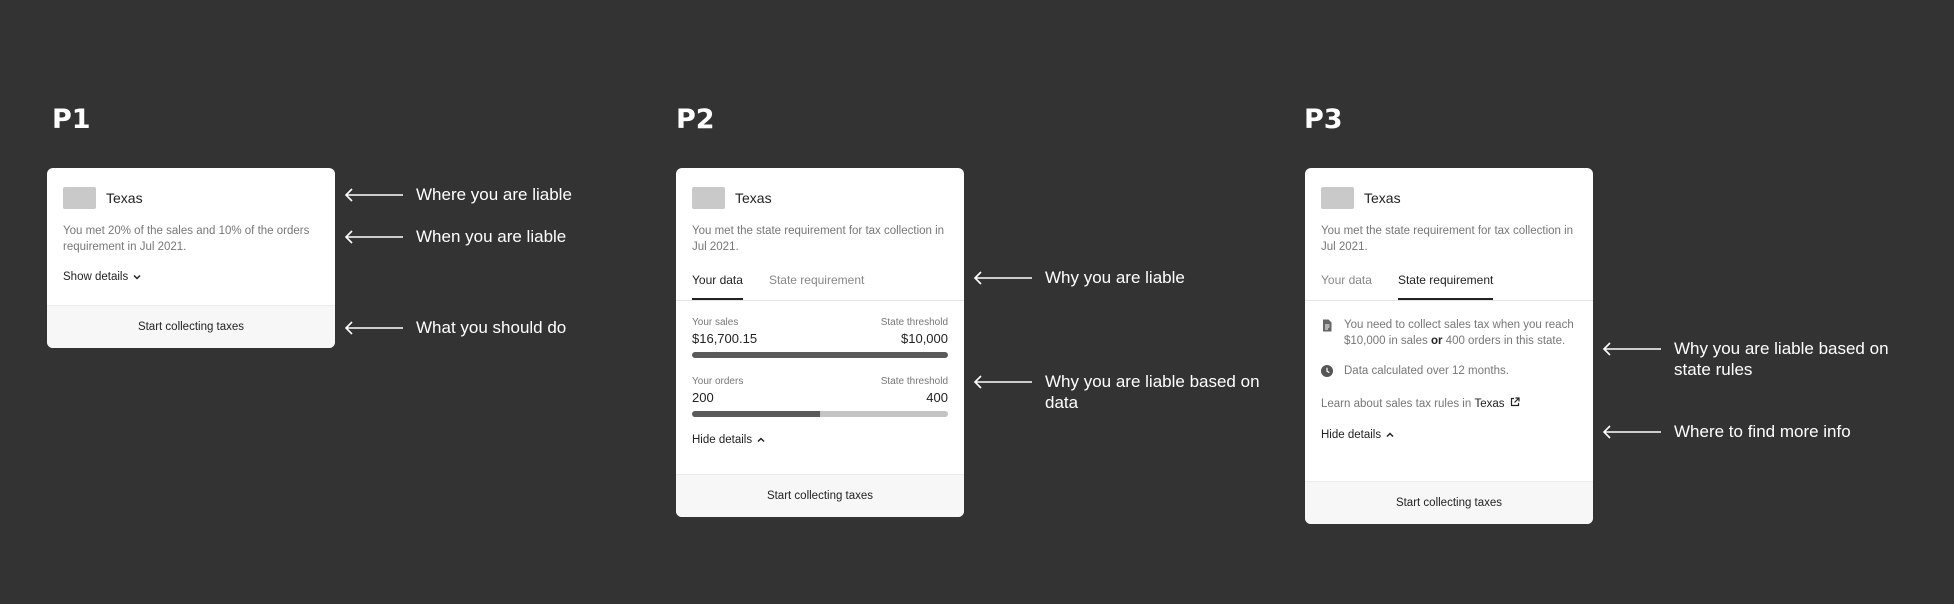 The height and width of the screenshot is (604, 1954). Describe the element at coordinates (1327, 371) in the screenshot. I see `clock-icon` at that location.